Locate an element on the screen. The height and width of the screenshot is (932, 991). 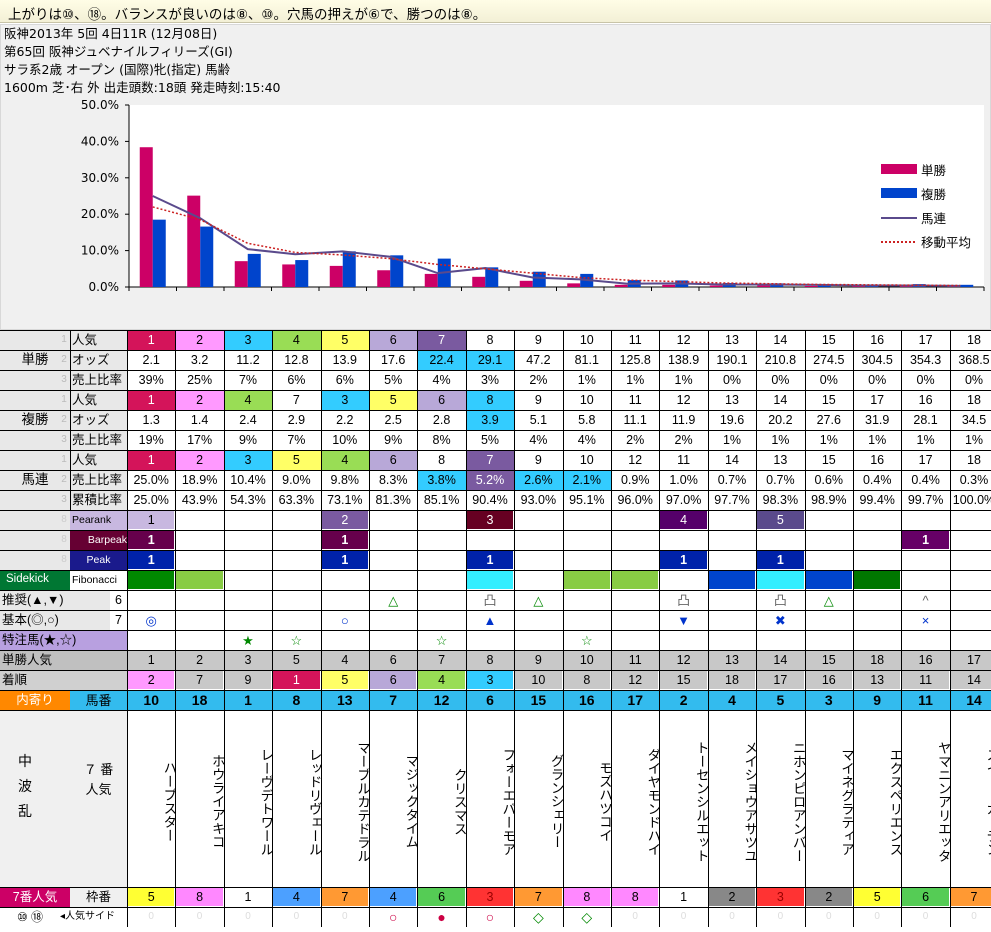
umaren-cumulative-cell: 73.1% is located at coordinates (345, 499).